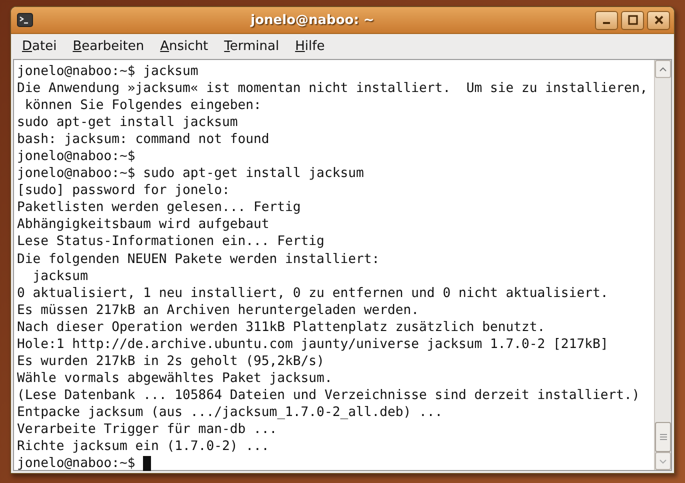  I want to click on terminal-line: jonelo@naboo:~$ jacksum, so click(108, 71).